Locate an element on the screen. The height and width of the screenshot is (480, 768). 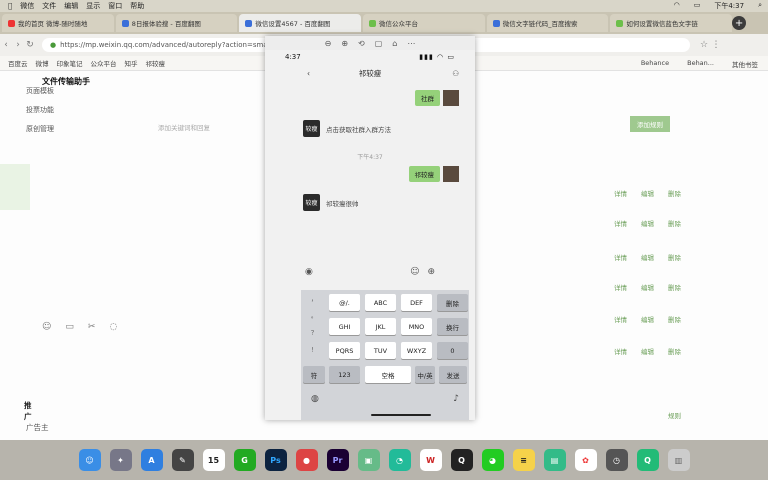
tab-baidu-image-1: 8日报体验搜 - 百度翻图 is located at coordinates (176, 23).